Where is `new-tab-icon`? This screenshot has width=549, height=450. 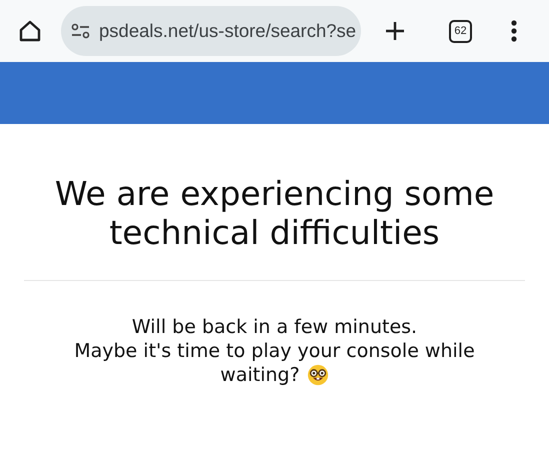
new-tab-icon is located at coordinates (395, 31).